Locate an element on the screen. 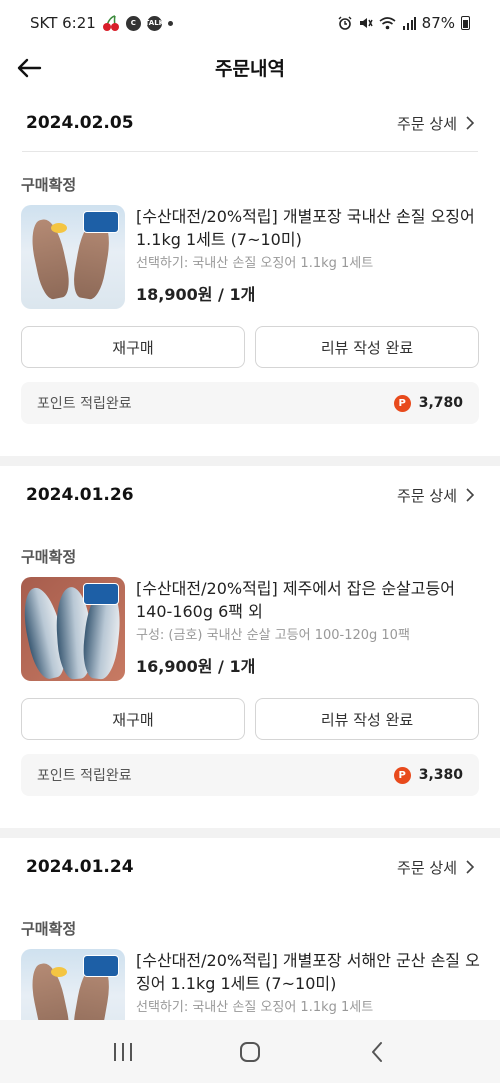 The image size is (500, 1083). status-left: SKT 6:21 C TALK is located at coordinates (101, 23).